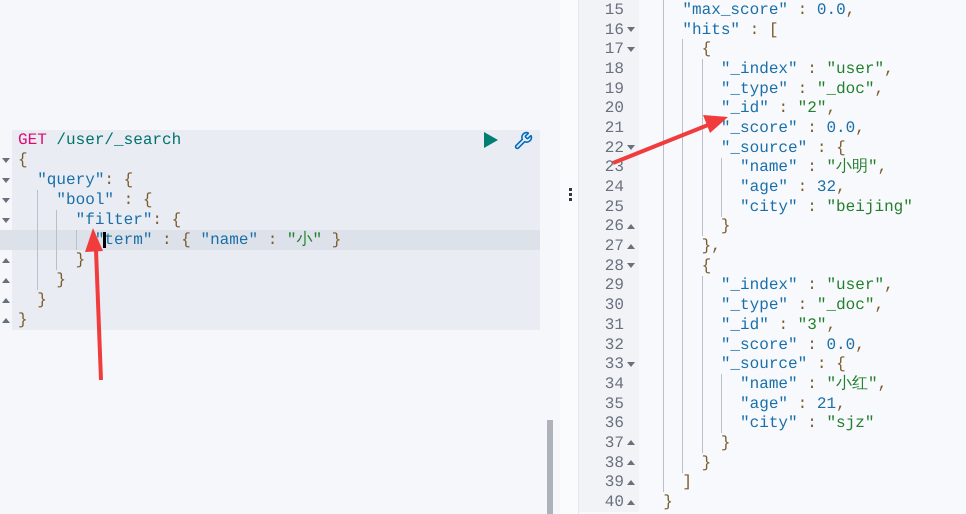  I want to click on code-line: },, so click(710, 247).